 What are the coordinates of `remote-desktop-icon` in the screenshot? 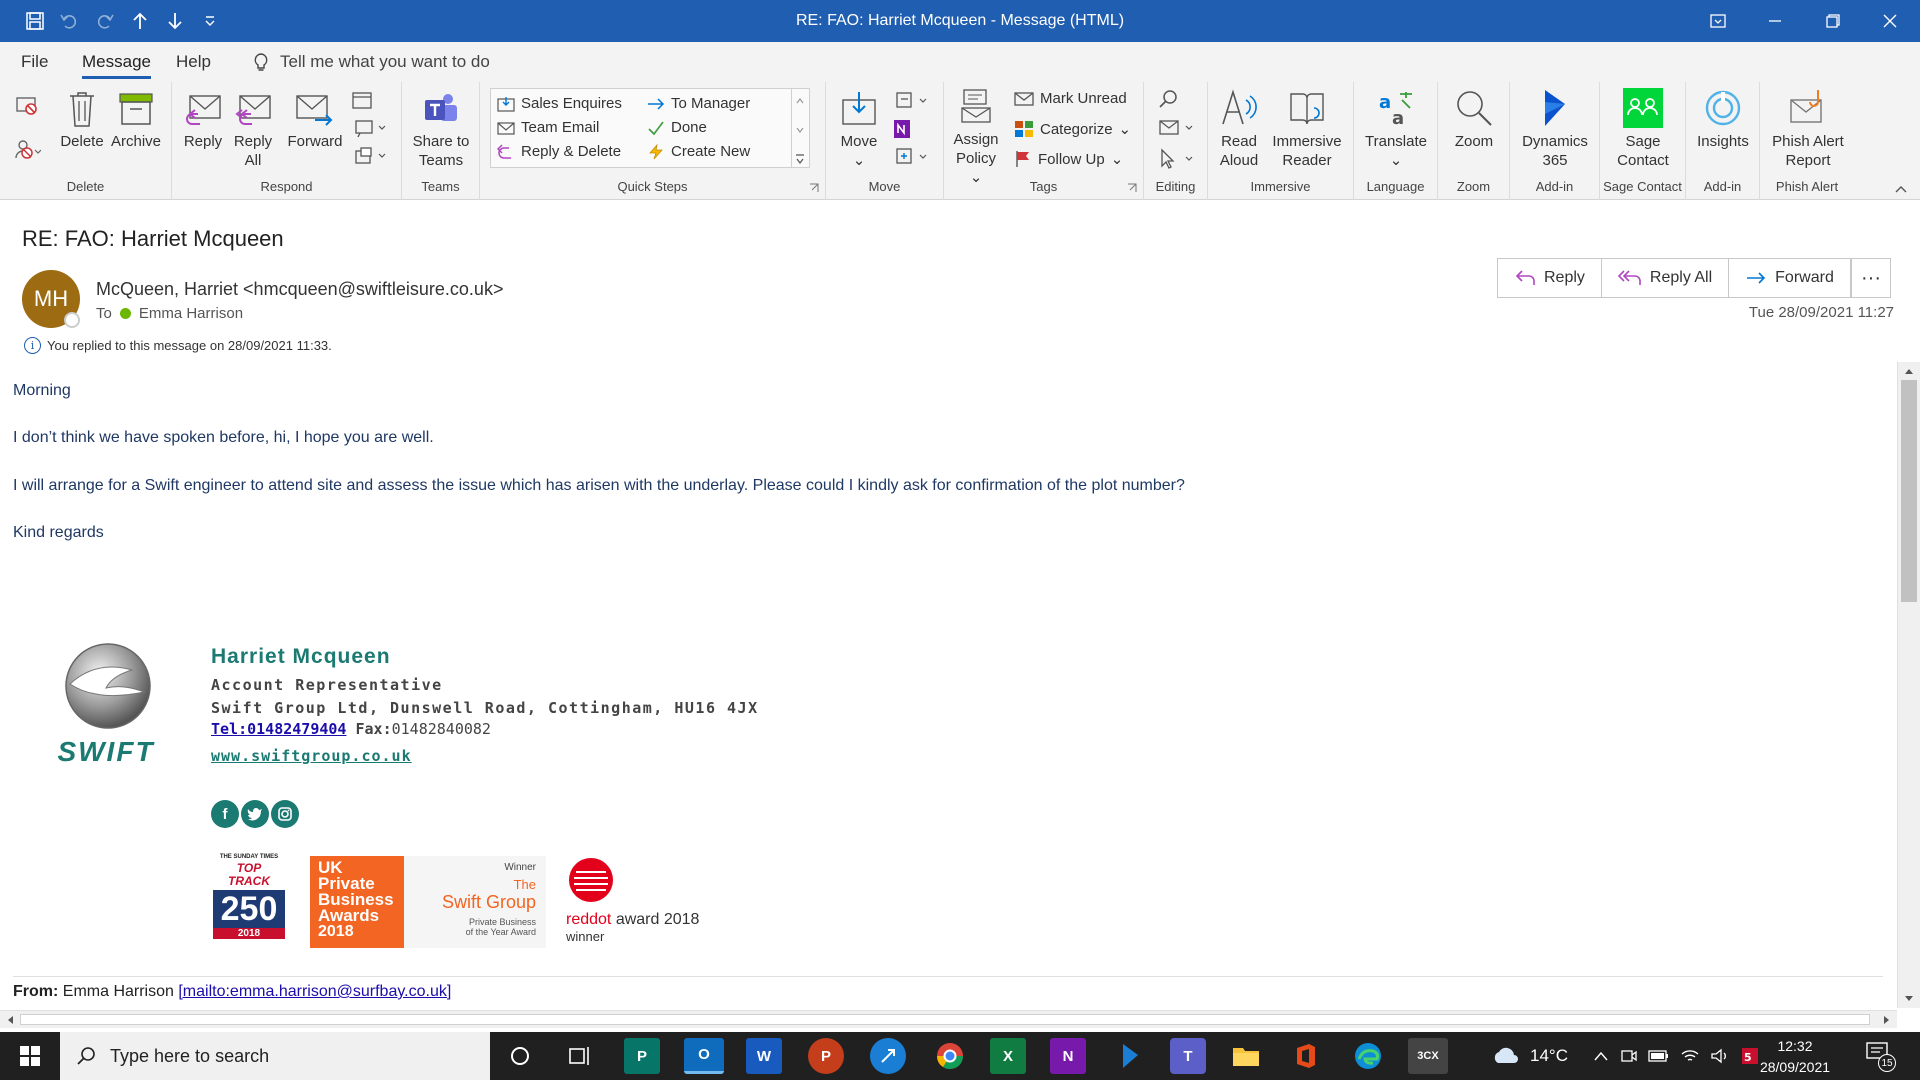 It's located at (888, 1056).